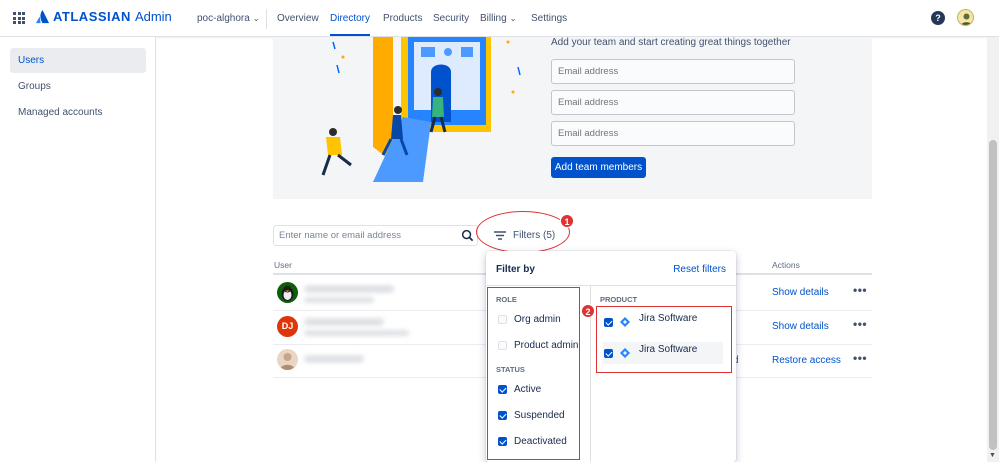  What do you see at coordinates (992, 455) in the screenshot?
I see `scroll-down-icon: ▼` at bounding box center [992, 455].